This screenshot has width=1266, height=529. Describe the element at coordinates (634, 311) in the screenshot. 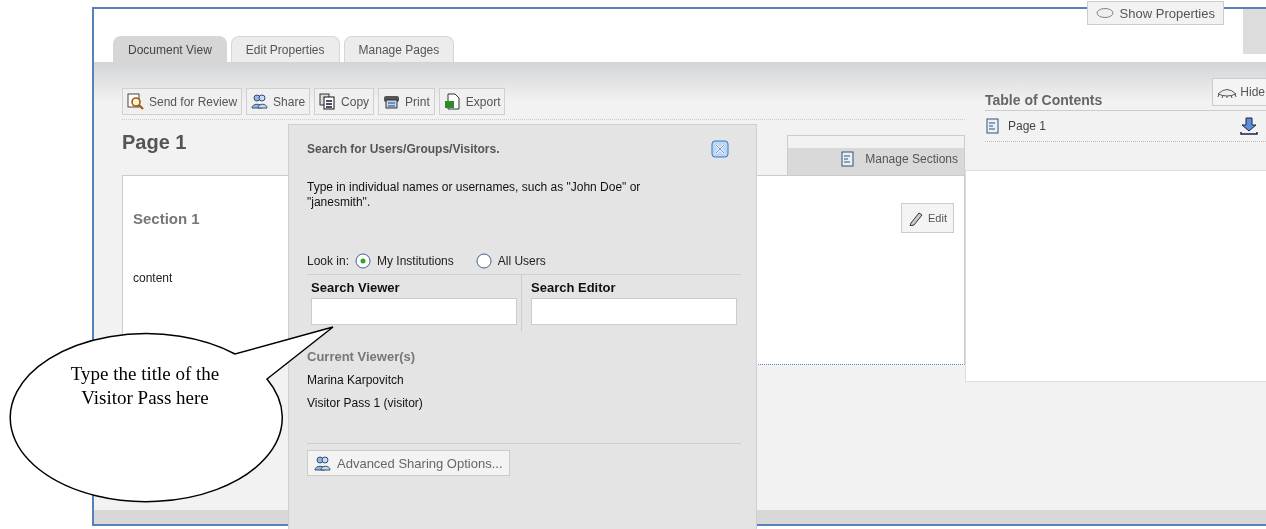

I see `search-editor-field` at that location.